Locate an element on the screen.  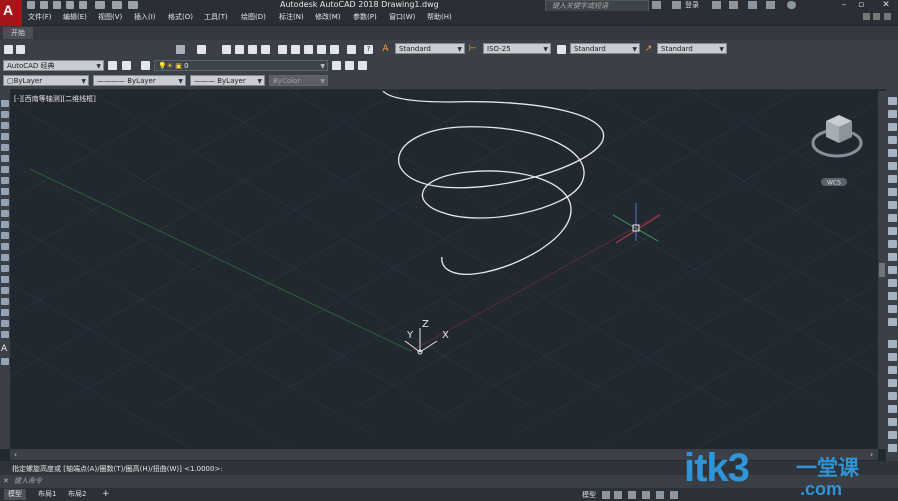
store-icon is located at coordinates (716, 5).